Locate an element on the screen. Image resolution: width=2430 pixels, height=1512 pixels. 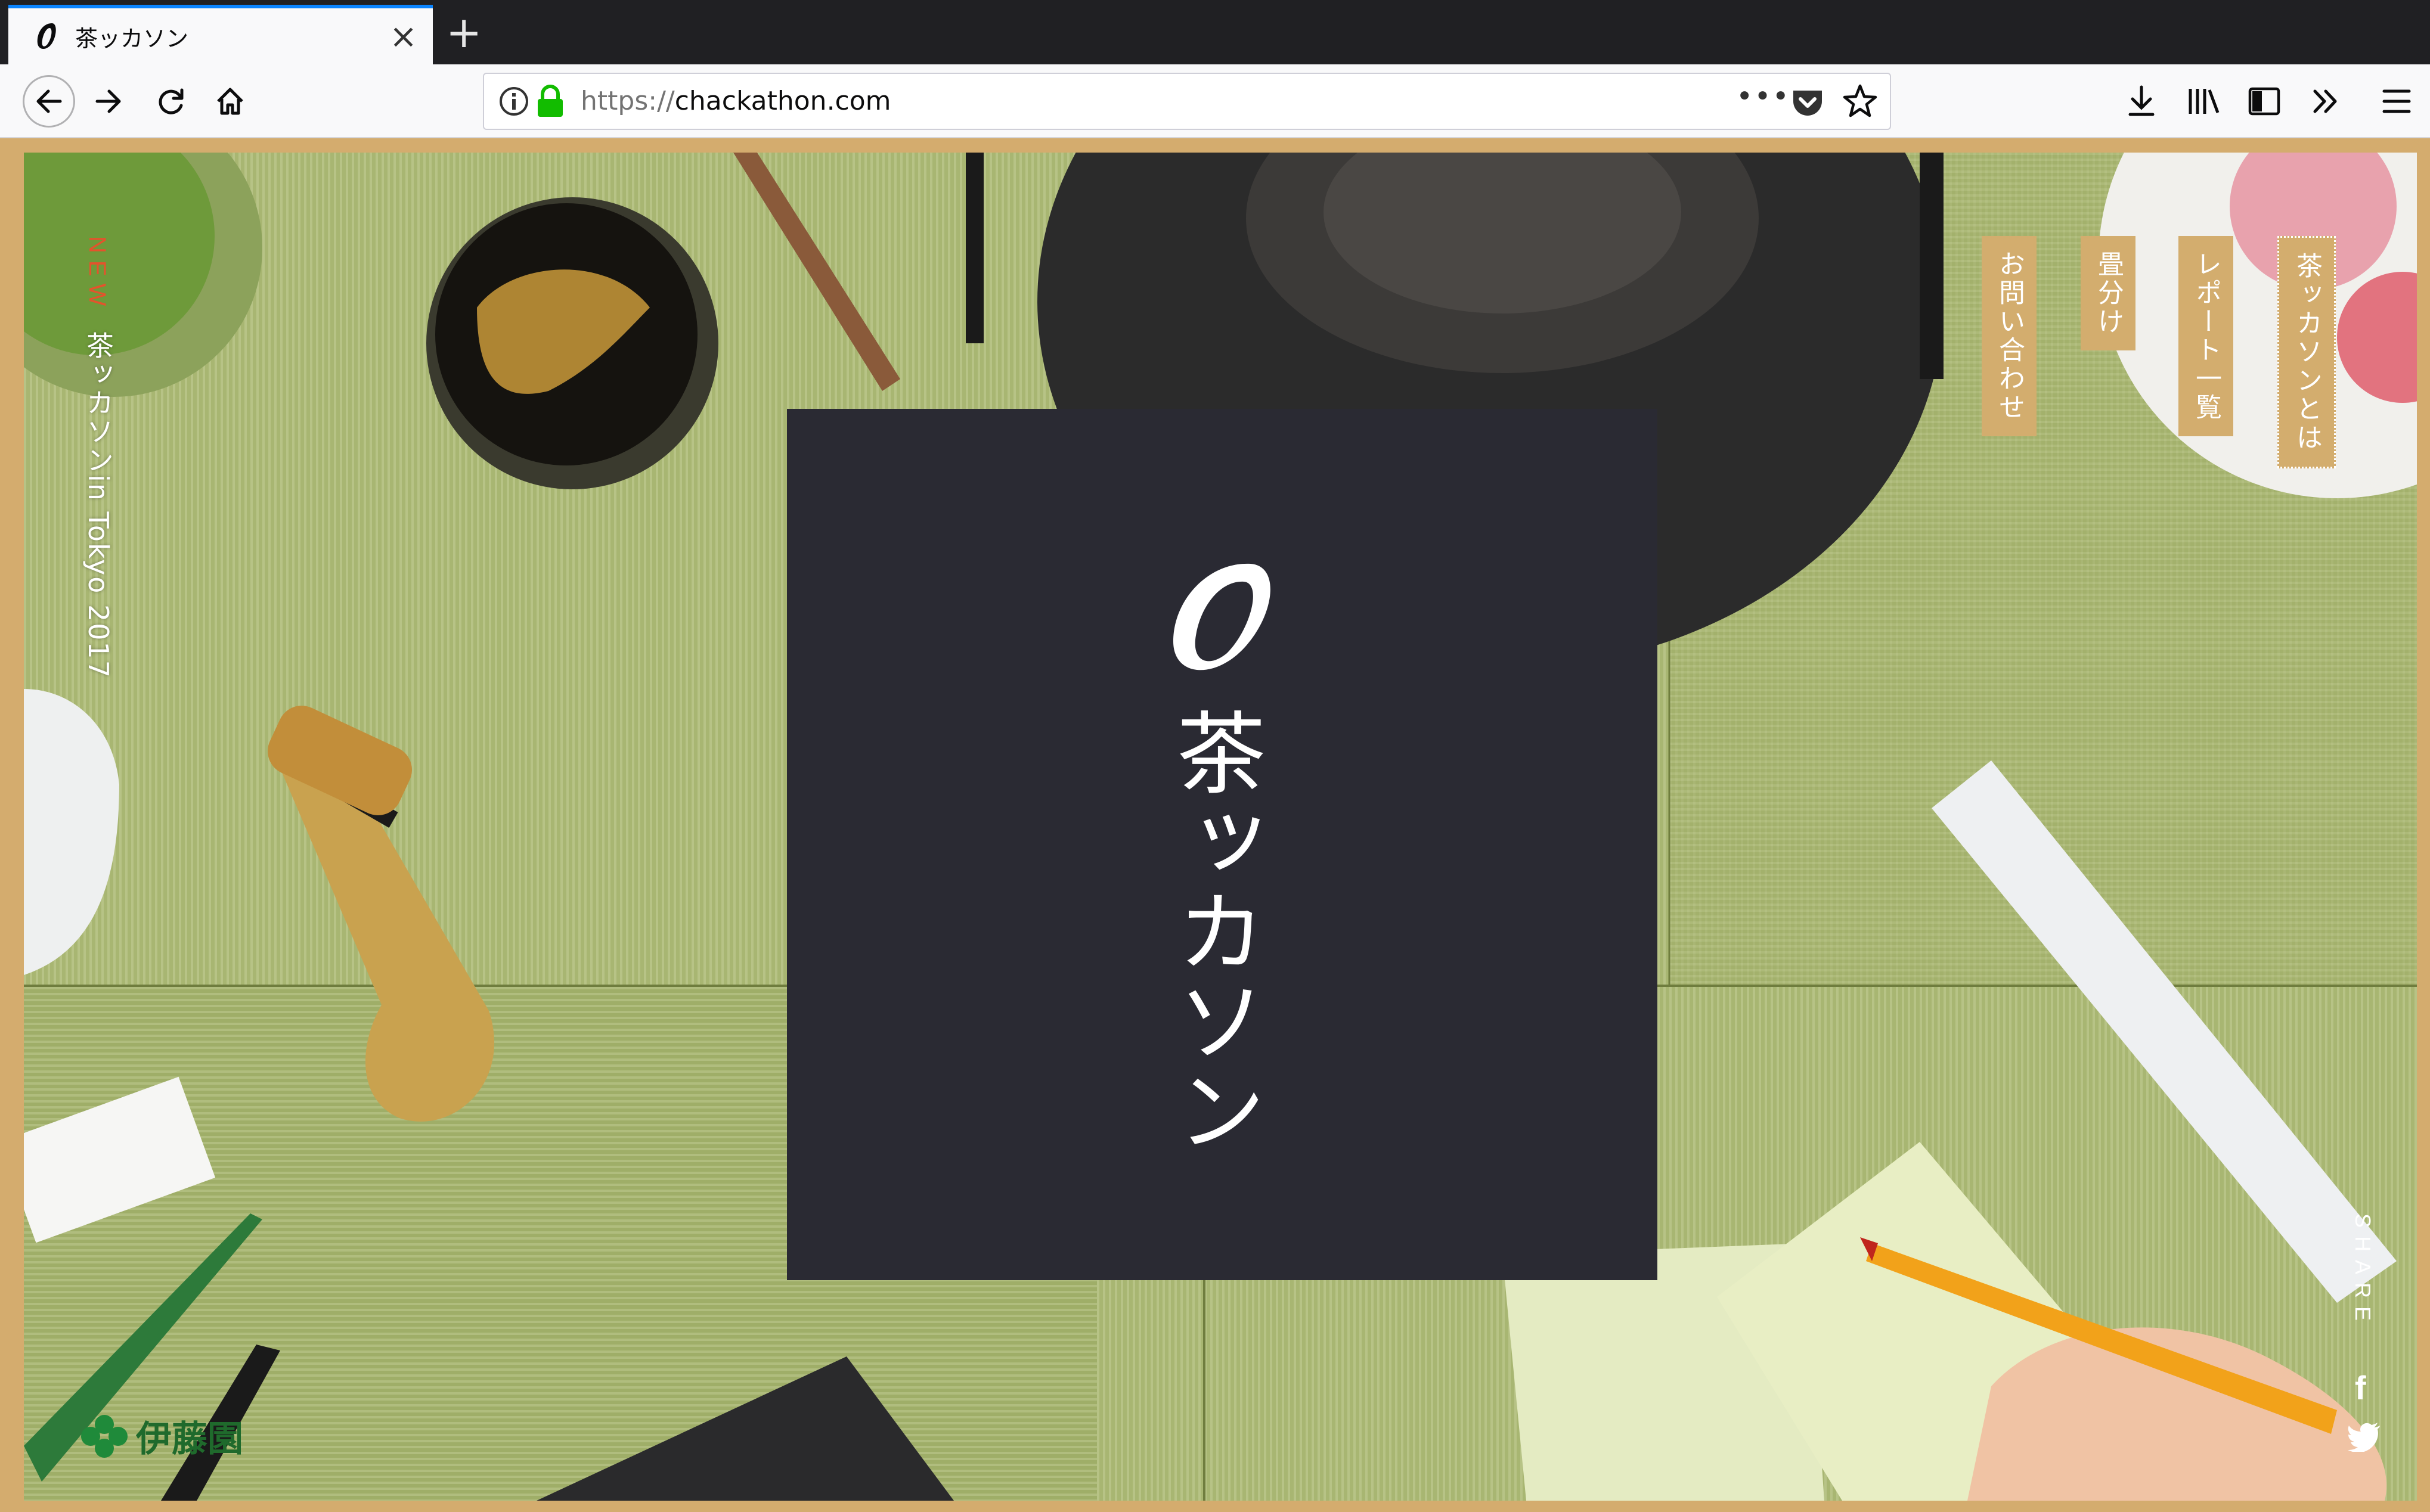
lock-icon is located at coordinates (550, 101).